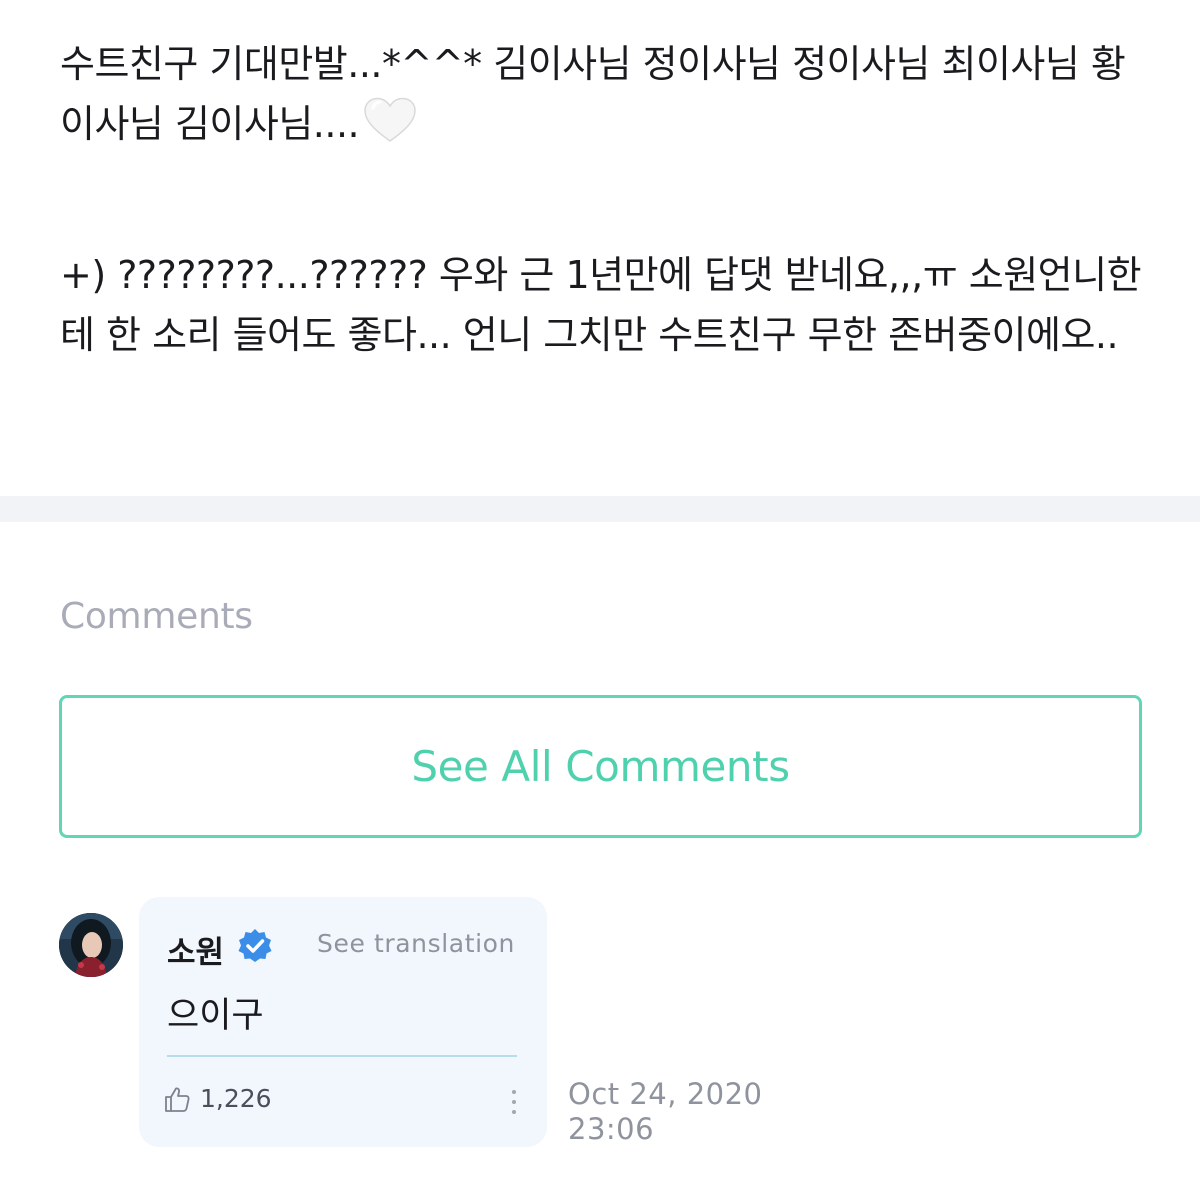 This screenshot has height=1184, width=1200. Describe the element at coordinates (665, 1094) in the screenshot. I see `comment-date: Oct 24, 2020` at that location.